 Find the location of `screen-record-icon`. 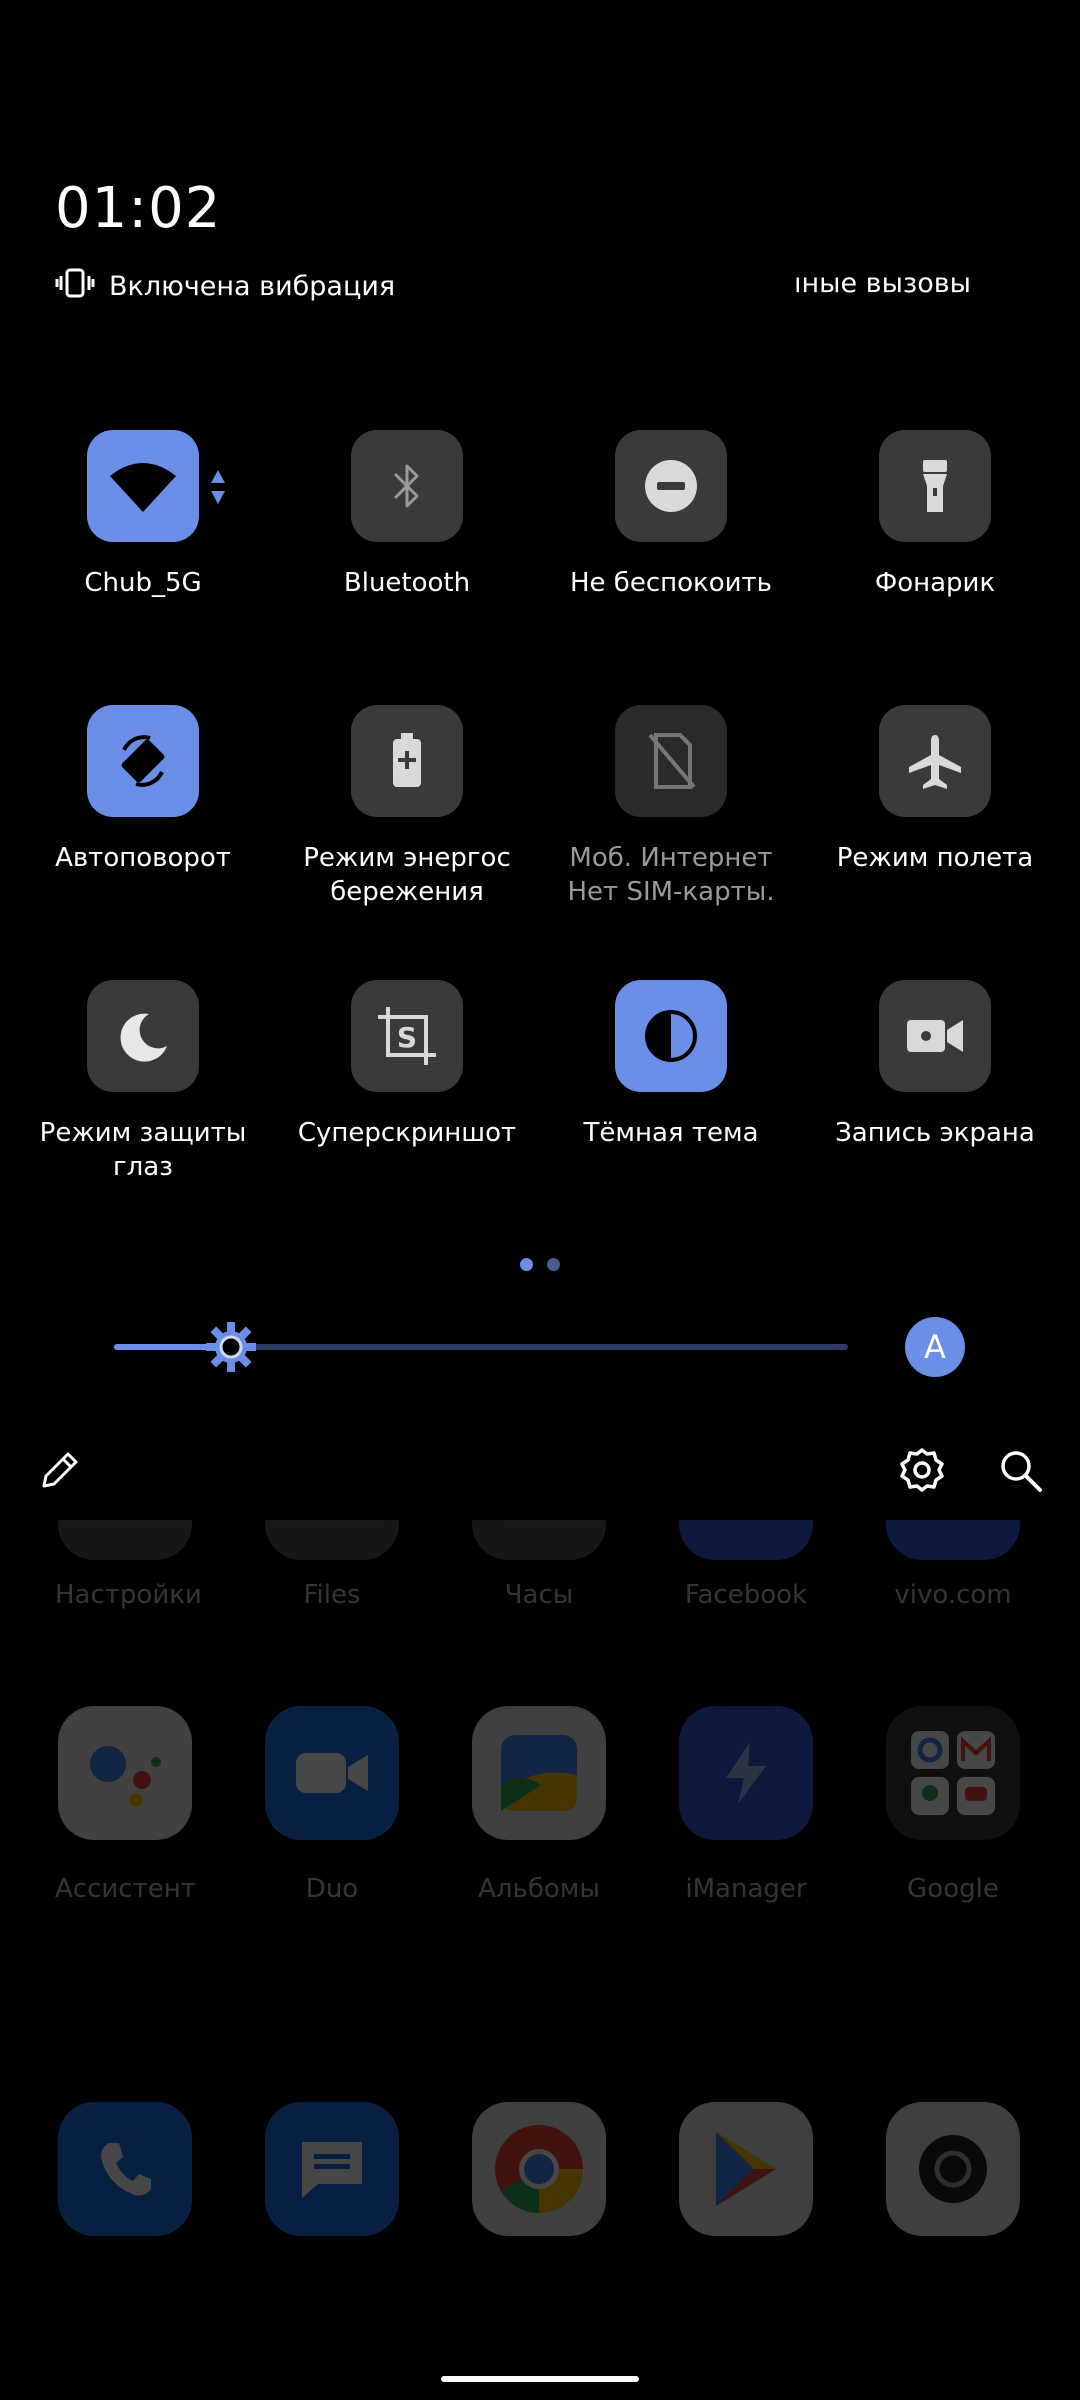

screen-record-icon is located at coordinates (935, 1036).